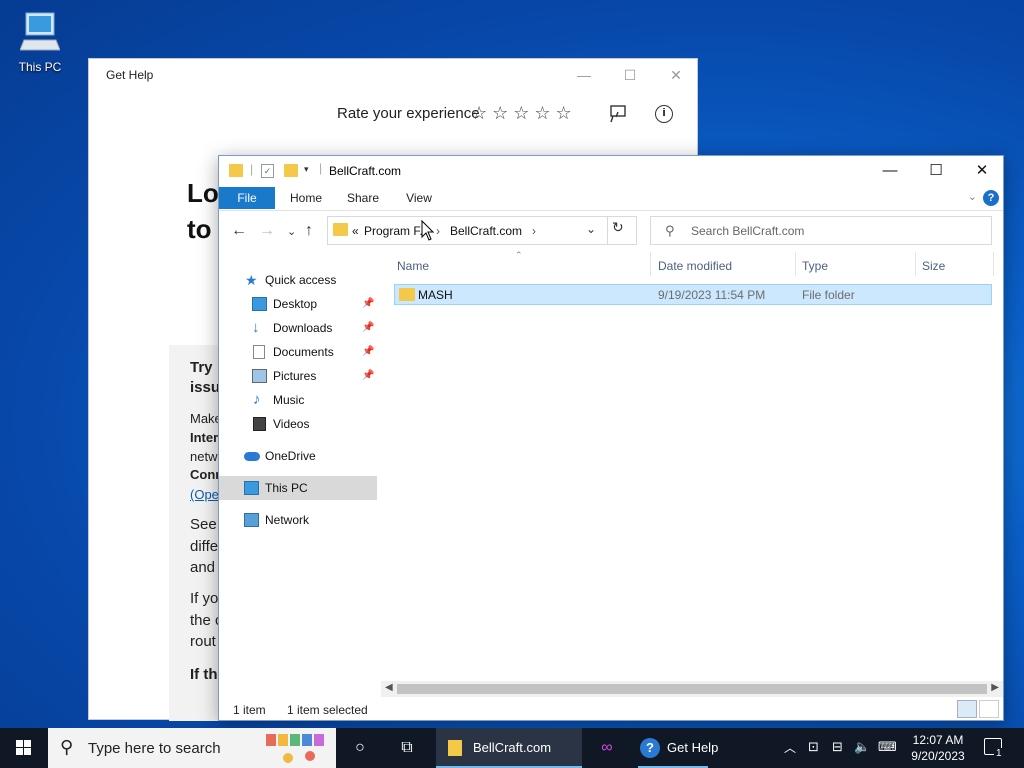  I want to click on network-icon, so click(251, 520).